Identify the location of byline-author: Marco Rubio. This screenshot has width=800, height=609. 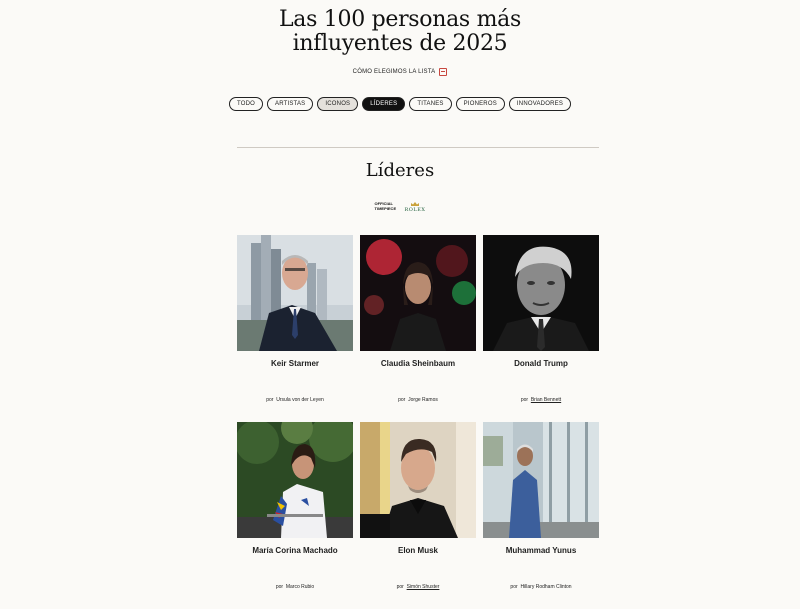
(300, 587).